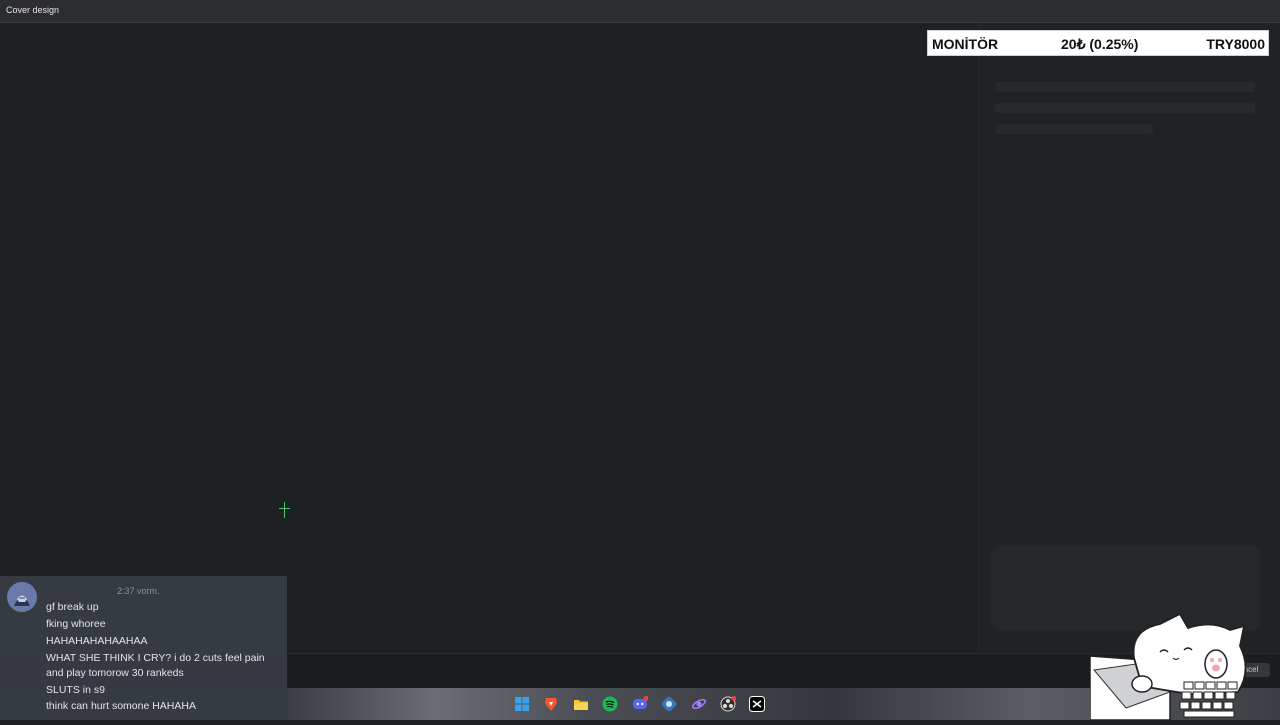  Describe the element at coordinates (1169, 666) in the screenshot. I see `cat-mascot-overlay` at that location.